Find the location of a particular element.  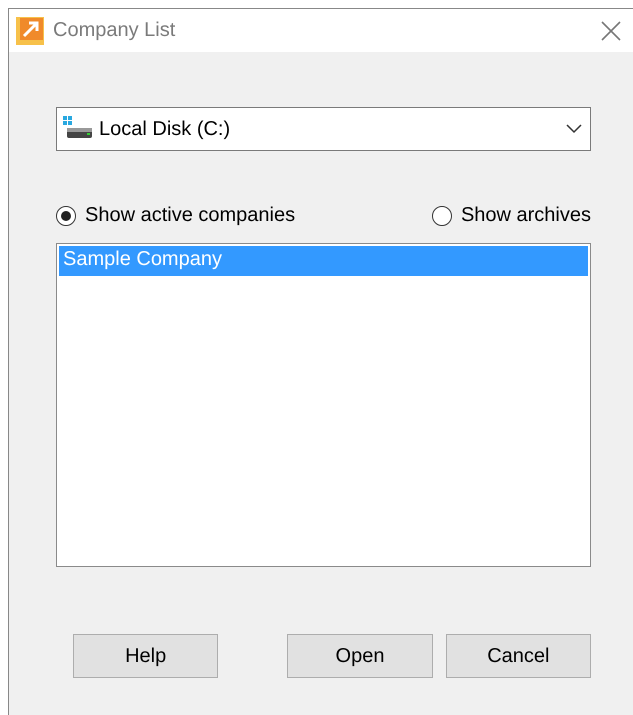

close-icon is located at coordinates (611, 31).